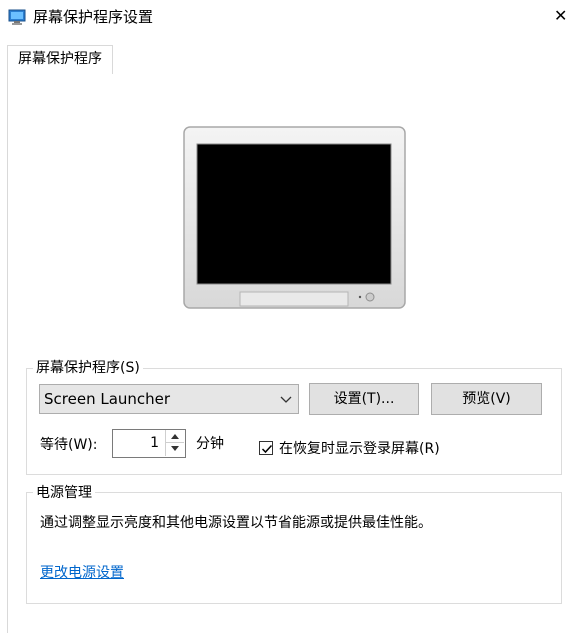 This screenshot has width=570, height=633. What do you see at coordinates (149, 443) in the screenshot?
I see `wait-minutes-stepper: 1` at bounding box center [149, 443].